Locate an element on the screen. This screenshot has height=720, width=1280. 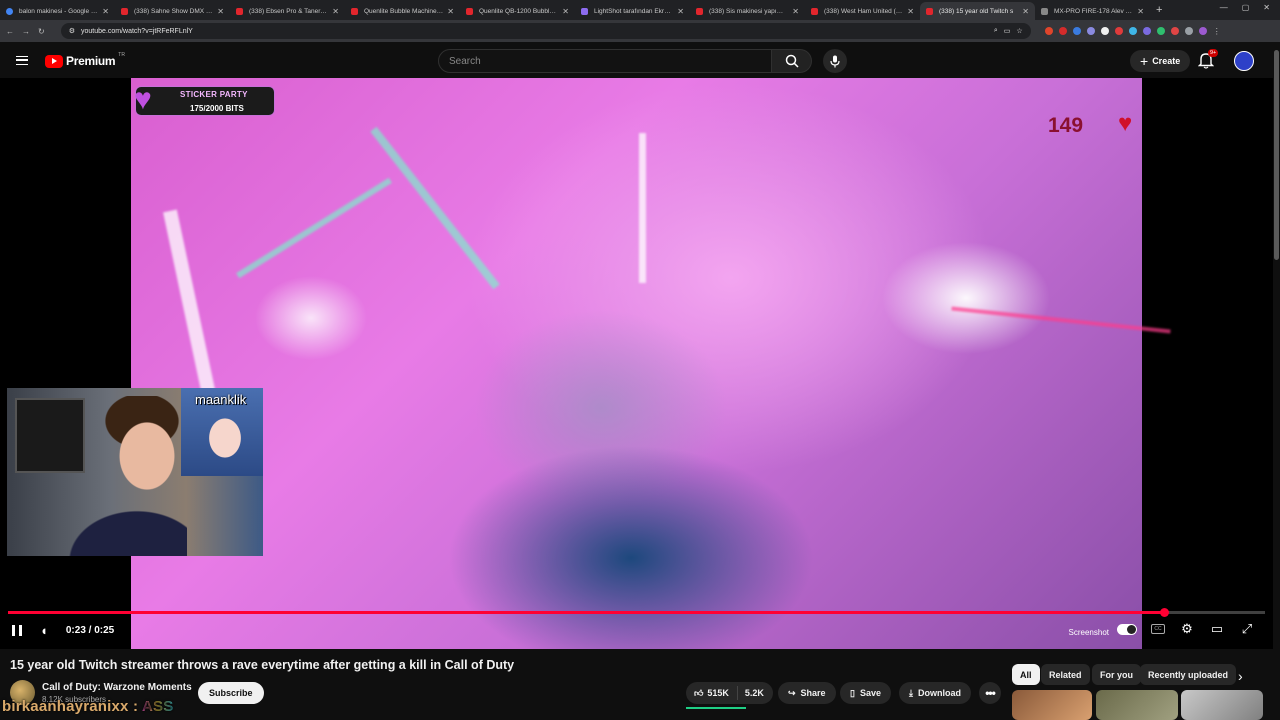
youtube-premium-logo: Premium TR is located at coordinates (85, 60).